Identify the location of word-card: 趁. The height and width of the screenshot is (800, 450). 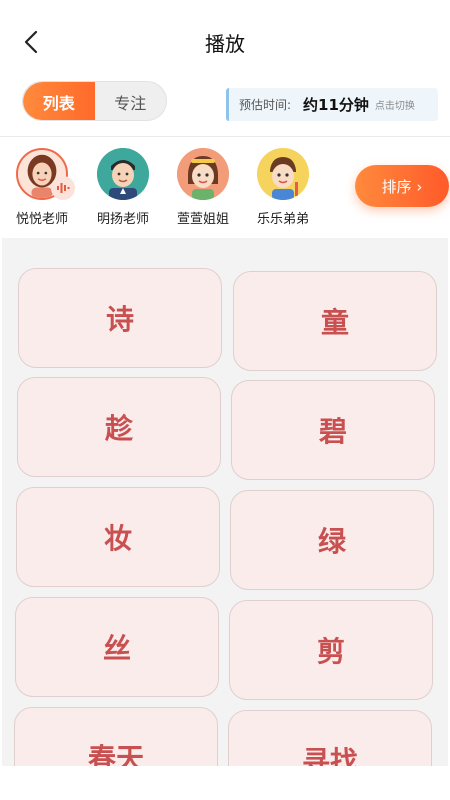
(119, 427).